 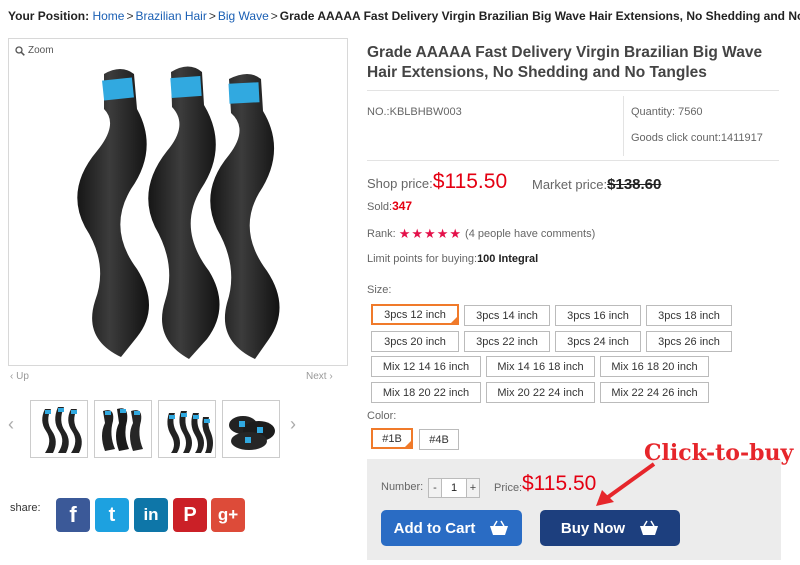 What do you see at coordinates (470, 181) in the screenshot?
I see `shop-price: $115.50` at bounding box center [470, 181].